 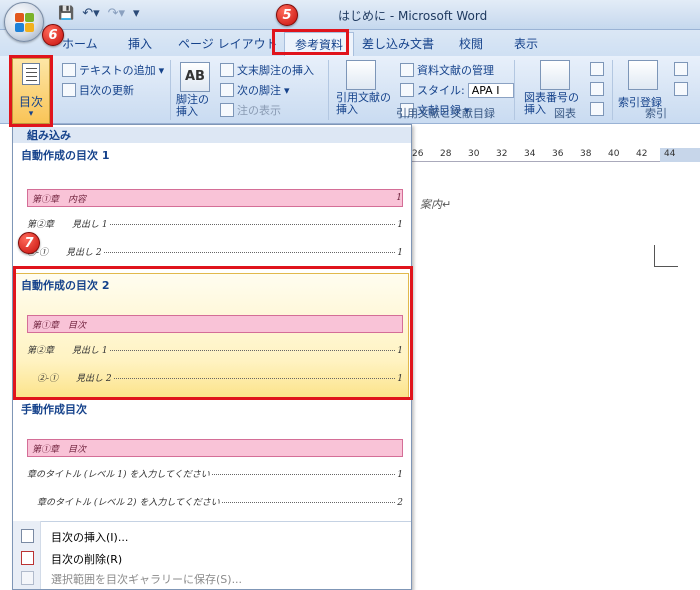 I want to click on office-button, so click(x=24, y=22).